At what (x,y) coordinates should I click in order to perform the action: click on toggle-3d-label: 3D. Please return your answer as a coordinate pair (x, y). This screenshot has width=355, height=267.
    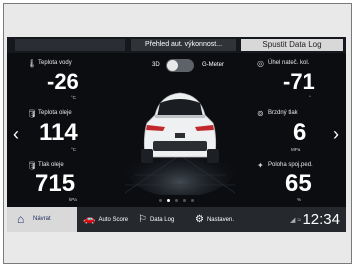
    Looking at the image, I should click on (156, 65).